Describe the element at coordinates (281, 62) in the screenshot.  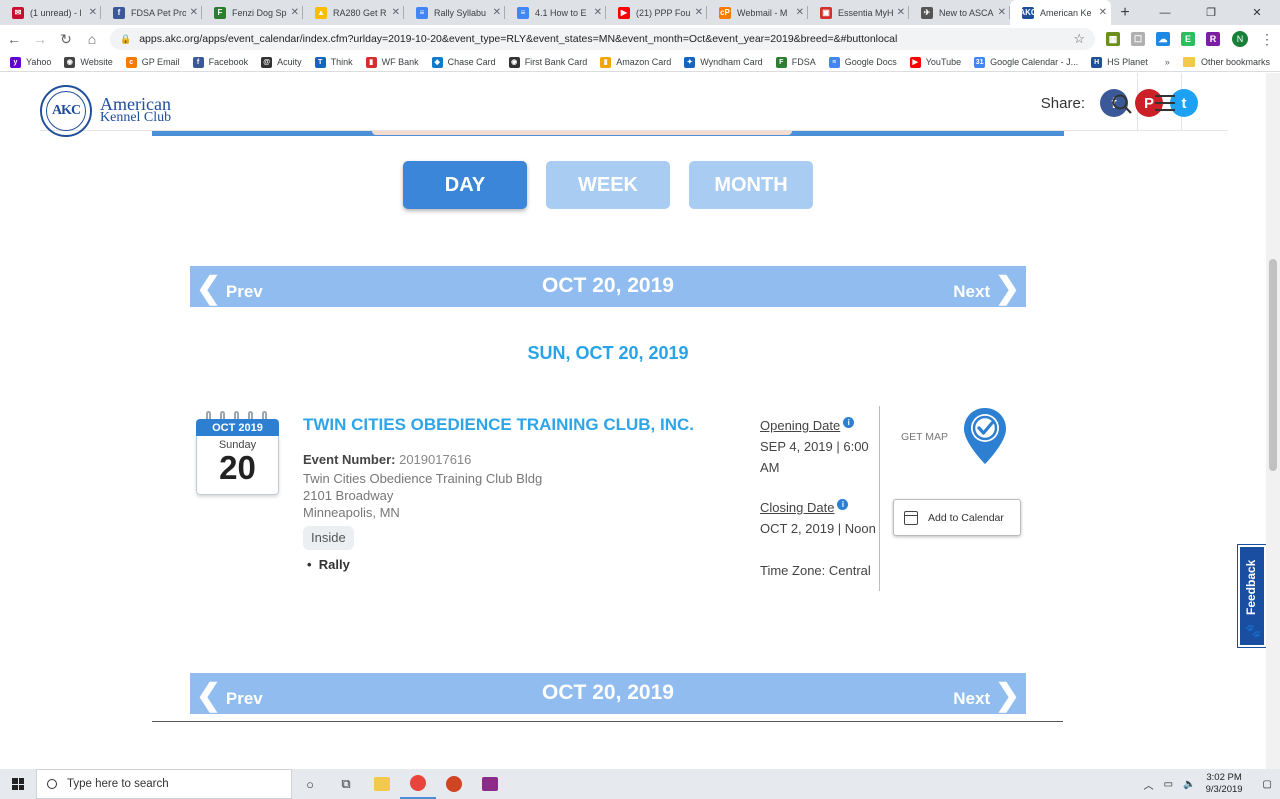
I see `bookmark-item: @ Acuity` at that location.